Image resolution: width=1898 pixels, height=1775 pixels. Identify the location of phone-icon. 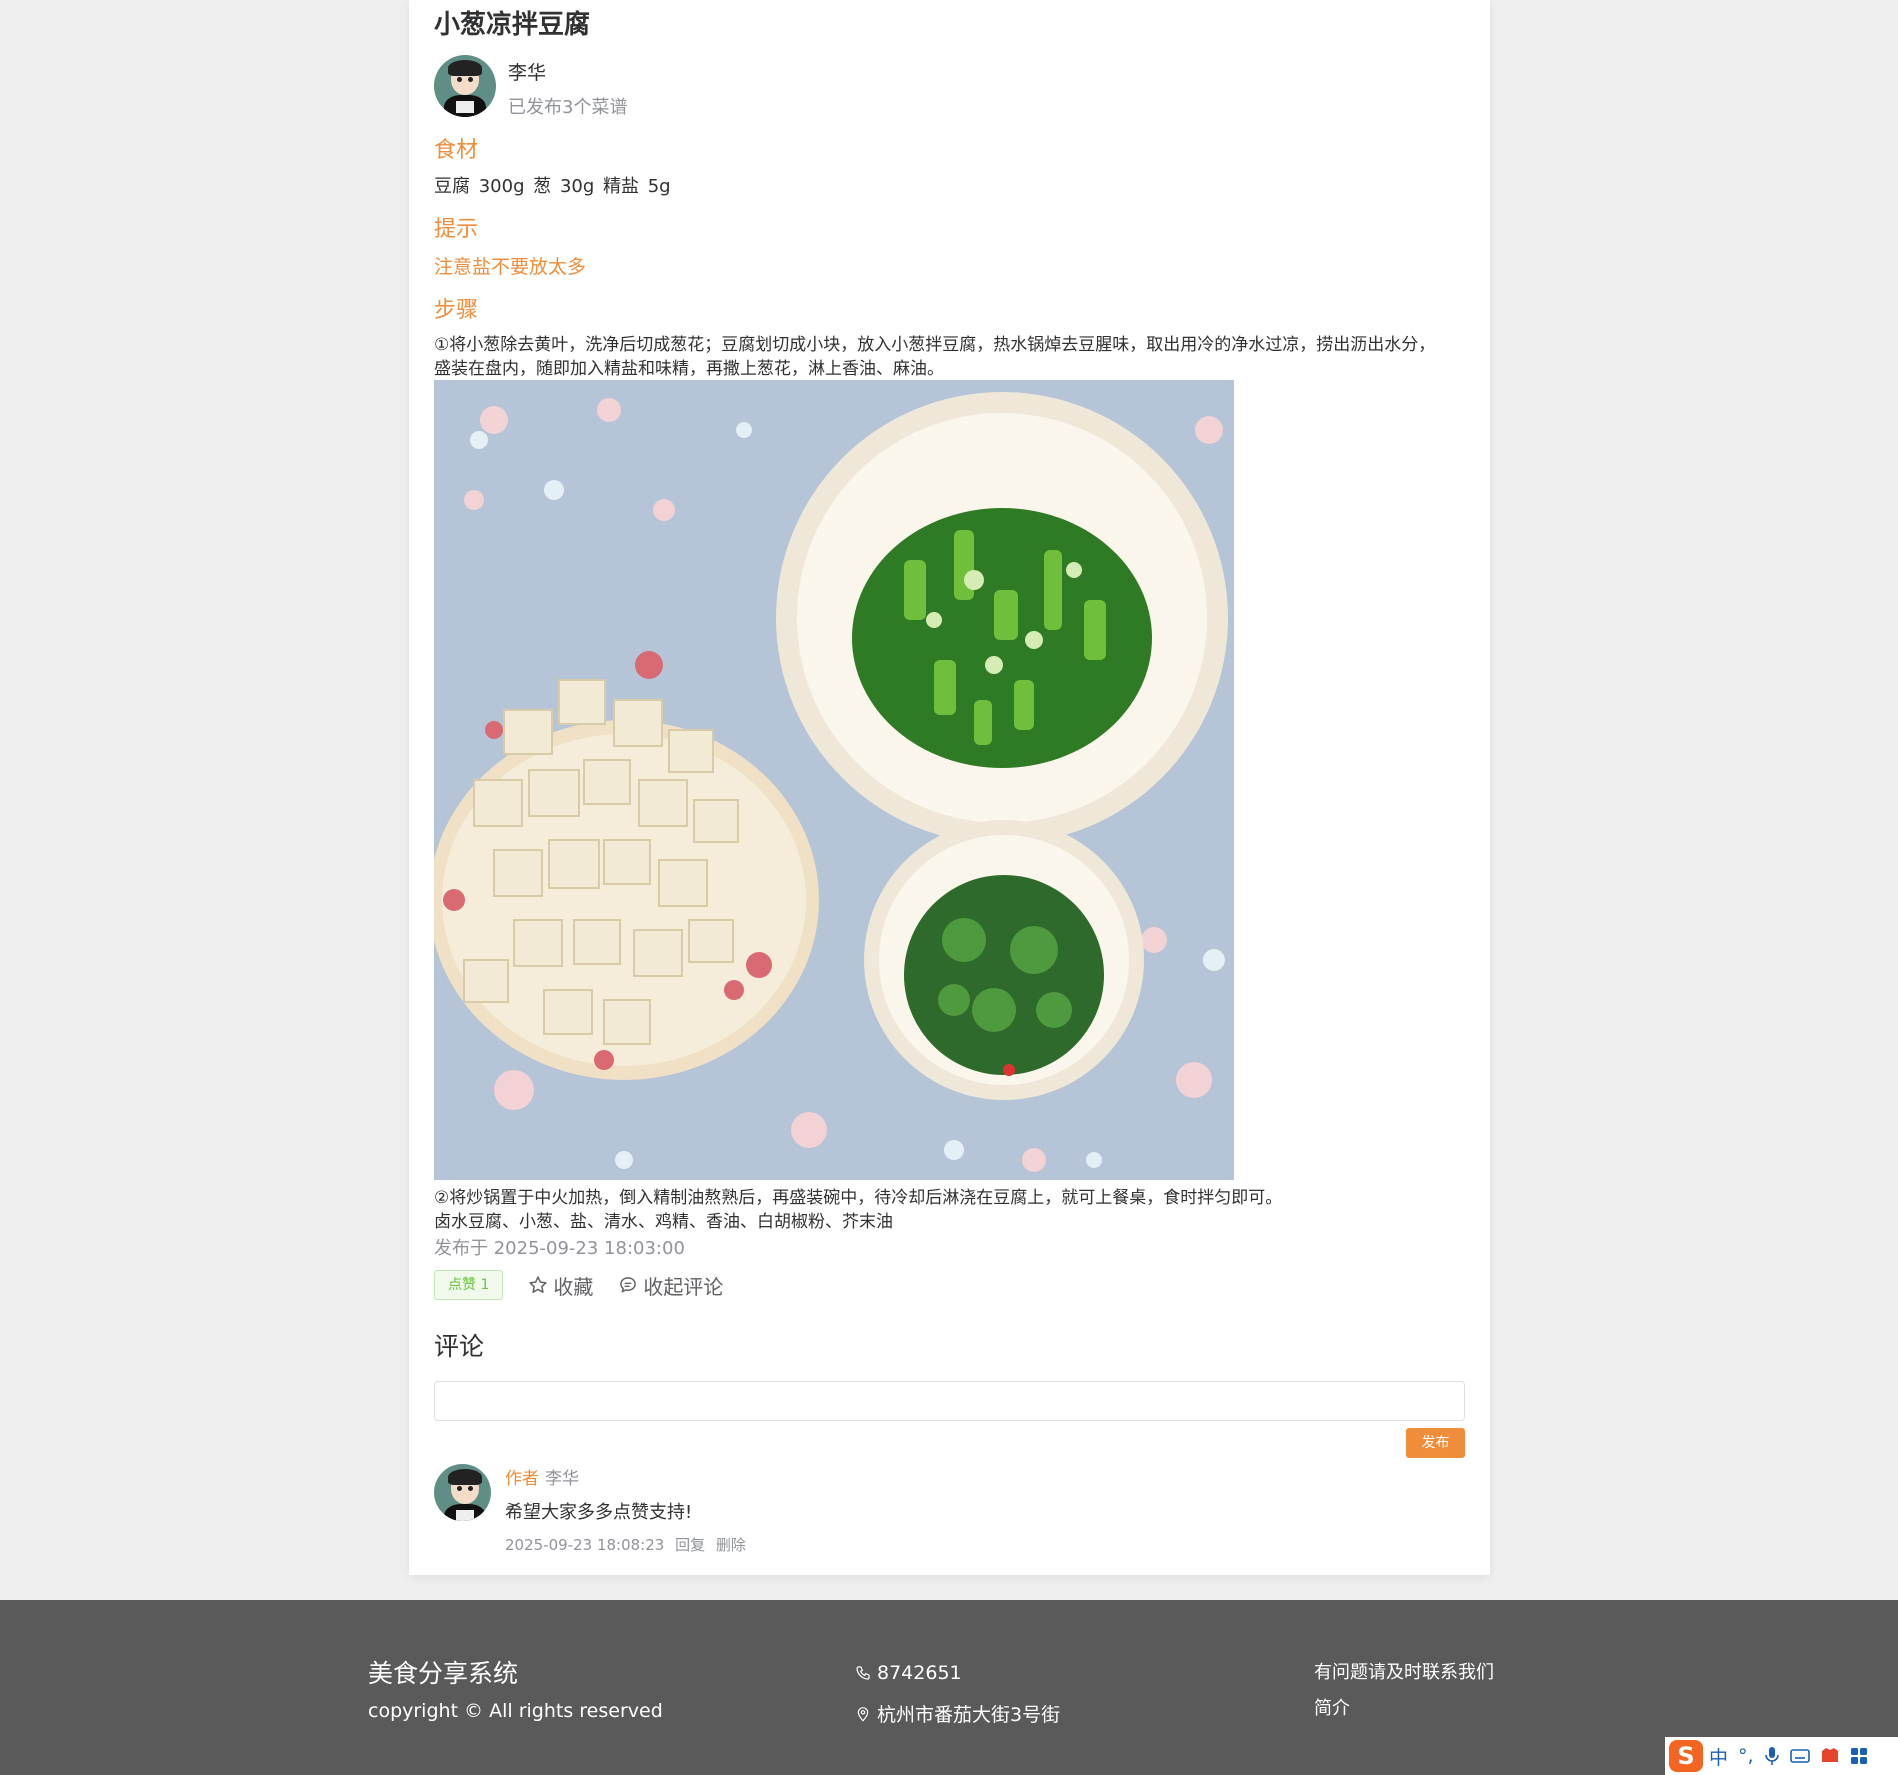
(863, 1673).